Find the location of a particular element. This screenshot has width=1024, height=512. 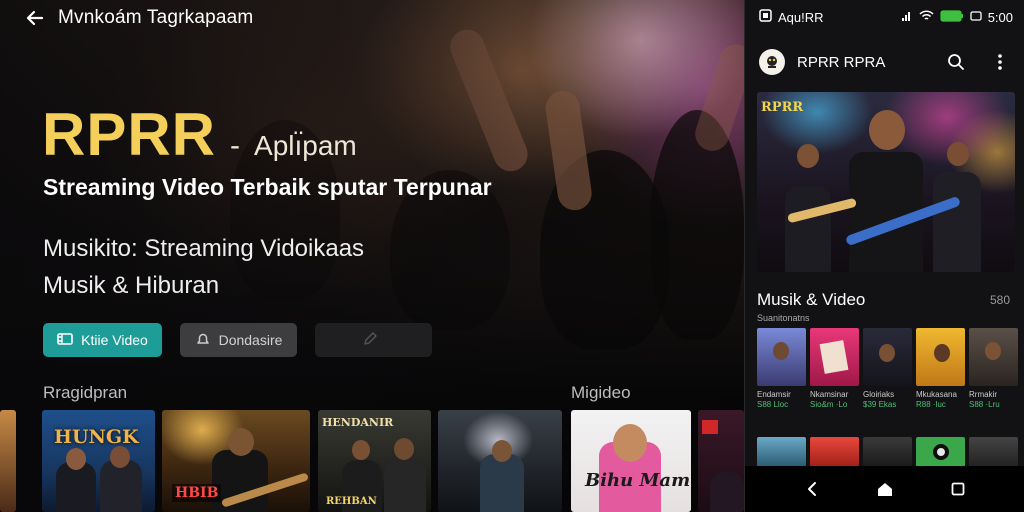

thumbnail-caption-2: REHBAN is located at coordinates (351, 501).